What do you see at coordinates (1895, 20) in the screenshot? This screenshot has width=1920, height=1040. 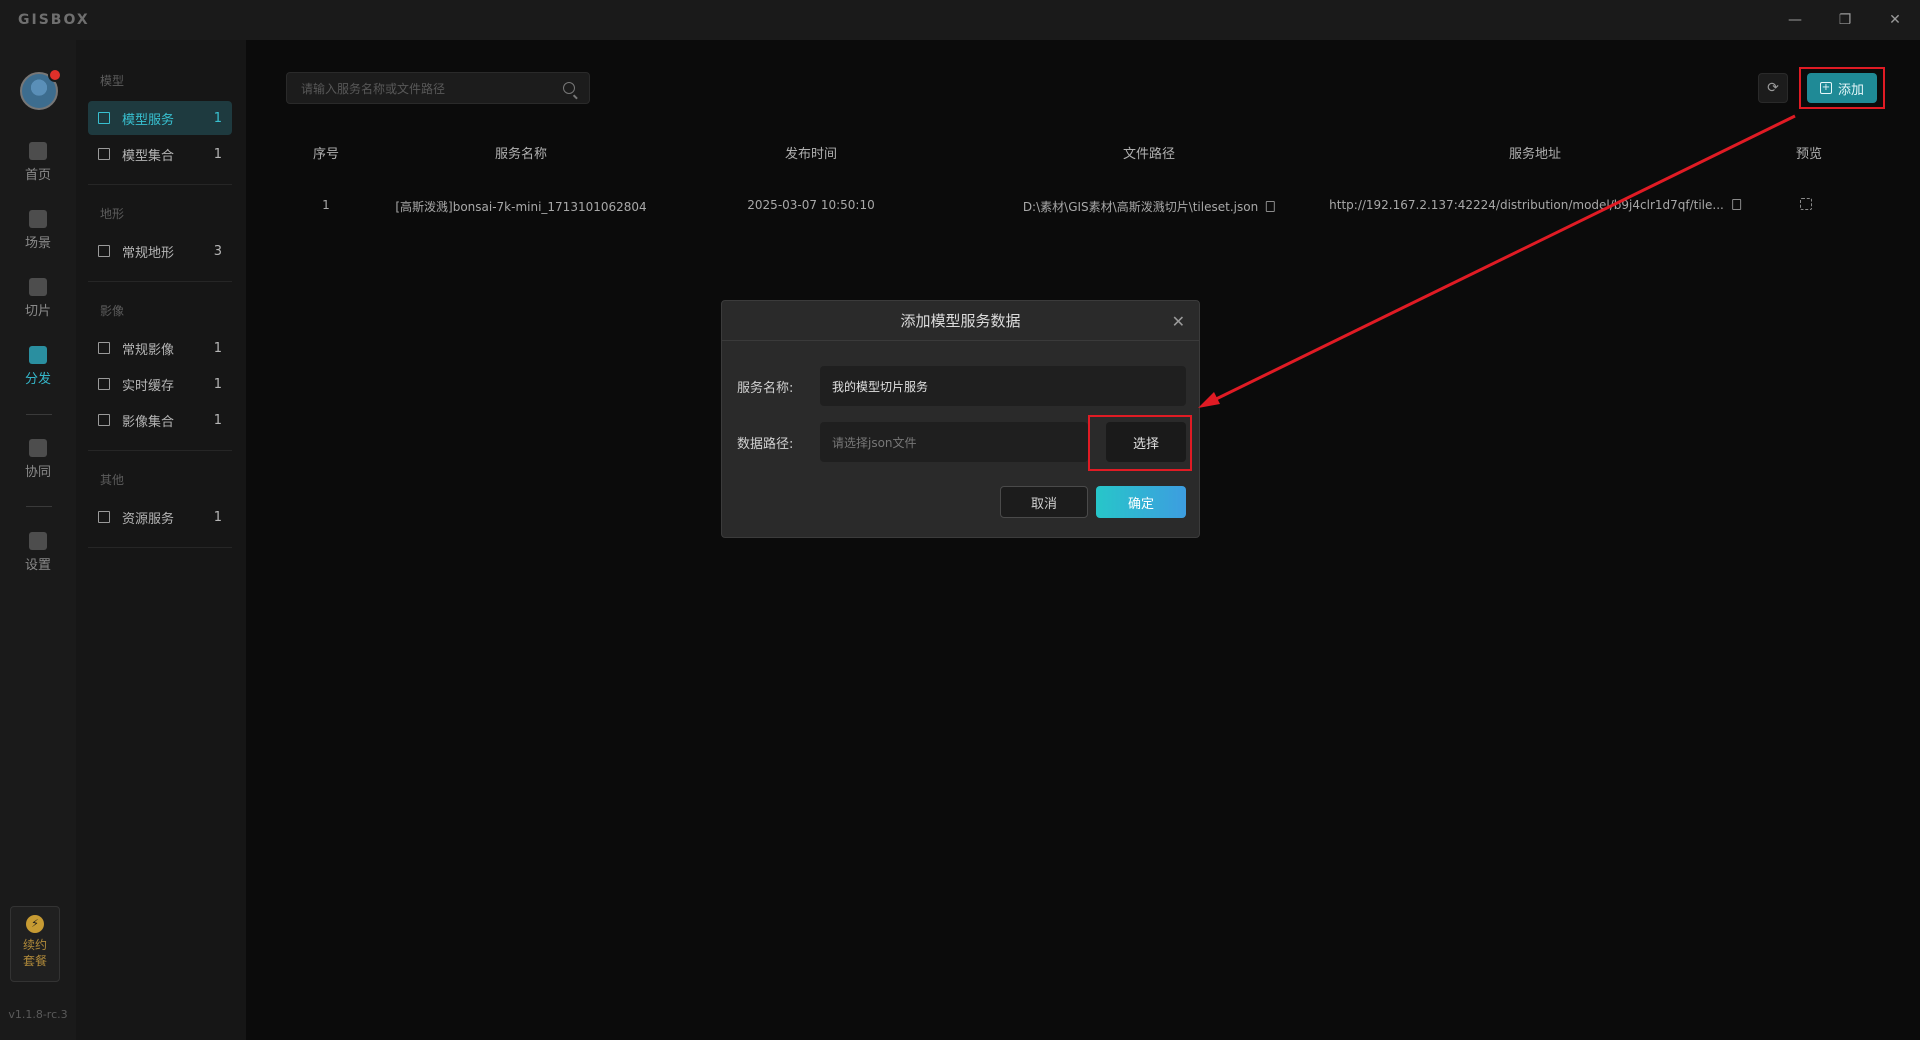 I see `close-window-button: ✕` at bounding box center [1895, 20].